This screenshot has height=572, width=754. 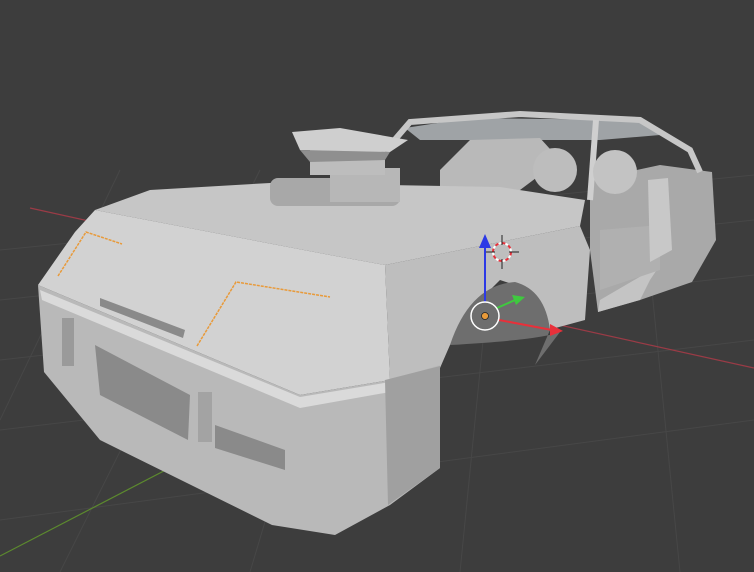 I want to click on origin-point-icon, so click(x=485, y=316).